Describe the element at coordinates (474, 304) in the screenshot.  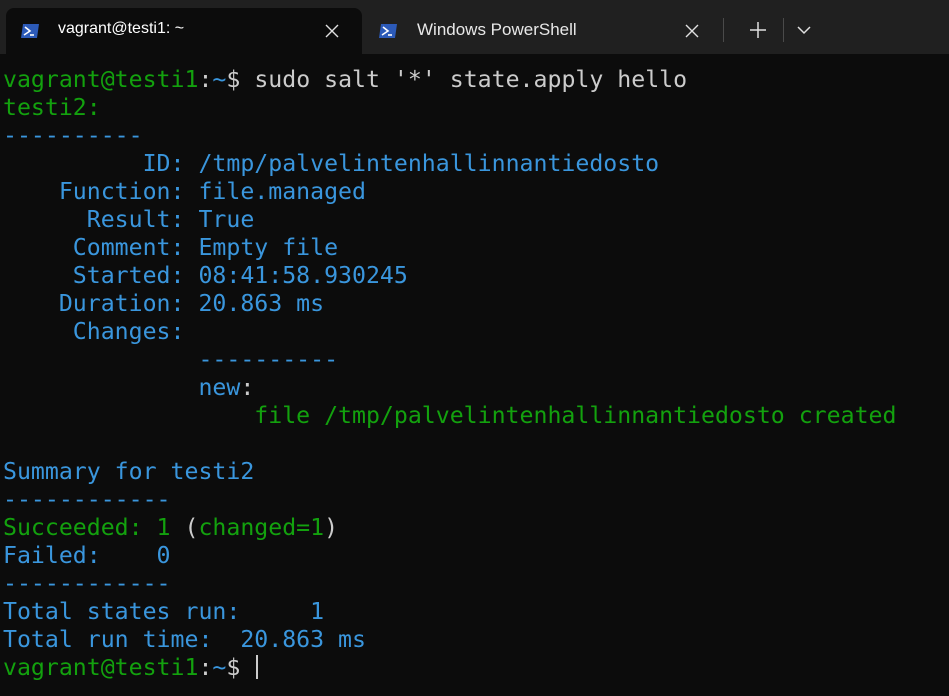
I see `duration-line: Duration: 20.863 ms` at that location.